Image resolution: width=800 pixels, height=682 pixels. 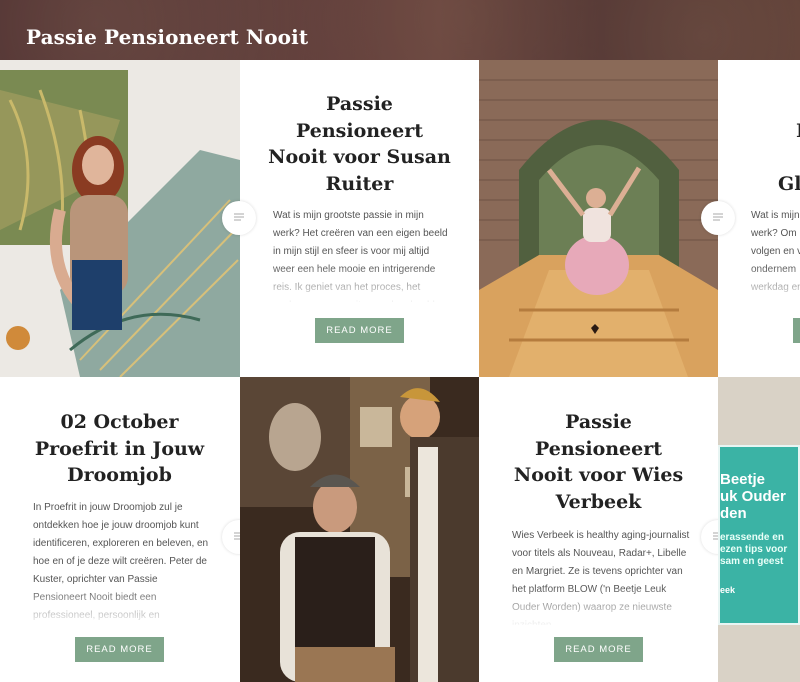 What do you see at coordinates (753, 496) in the screenshot?
I see `book-title-line: uk Ouder` at bounding box center [753, 496].